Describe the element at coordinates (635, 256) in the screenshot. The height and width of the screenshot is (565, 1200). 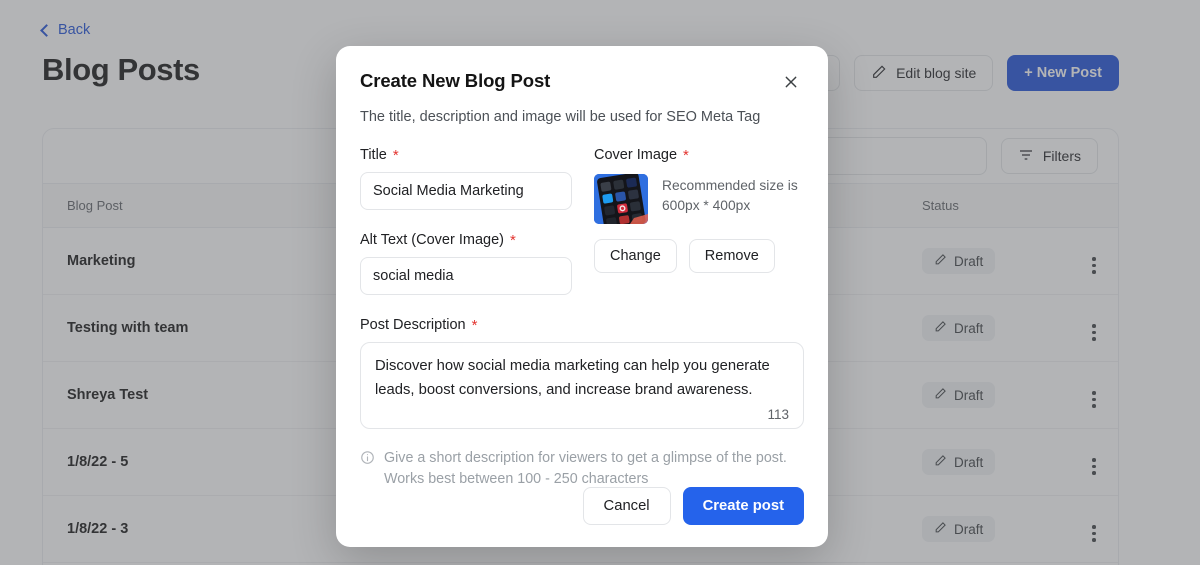
I see `change-image-button: Change` at that location.